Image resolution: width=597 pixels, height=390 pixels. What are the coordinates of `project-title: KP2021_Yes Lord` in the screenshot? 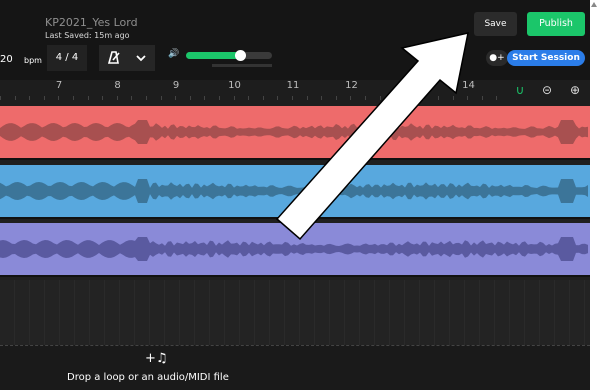 It's located at (91, 22).